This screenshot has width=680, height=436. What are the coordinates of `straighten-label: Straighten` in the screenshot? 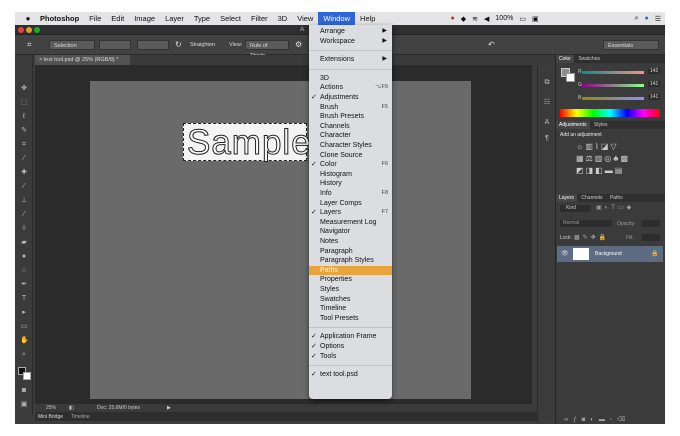 It's located at (202, 45).